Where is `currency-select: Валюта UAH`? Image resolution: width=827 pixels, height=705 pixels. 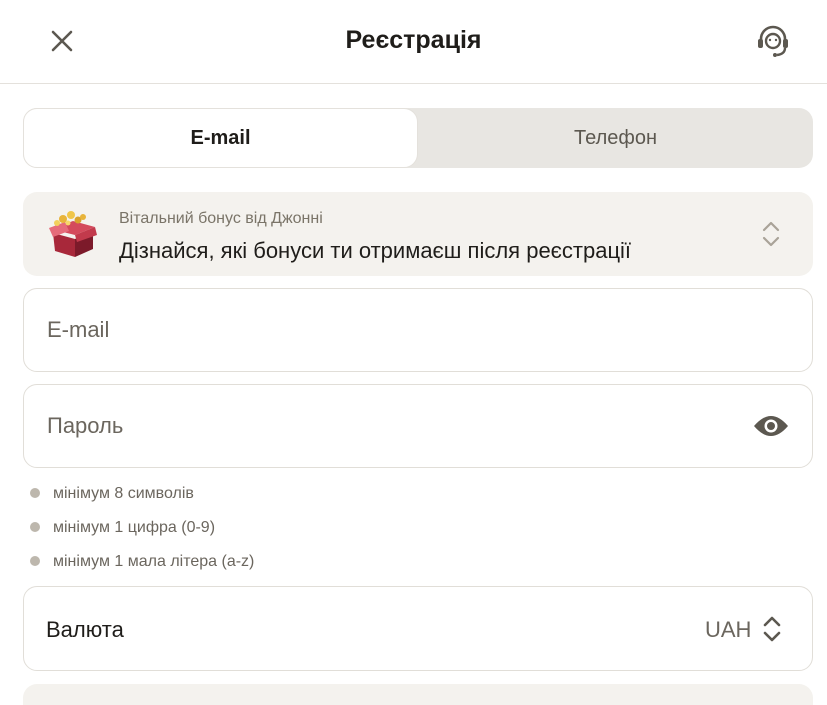 currency-select: Валюта UAH is located at coordinates (418, 628).